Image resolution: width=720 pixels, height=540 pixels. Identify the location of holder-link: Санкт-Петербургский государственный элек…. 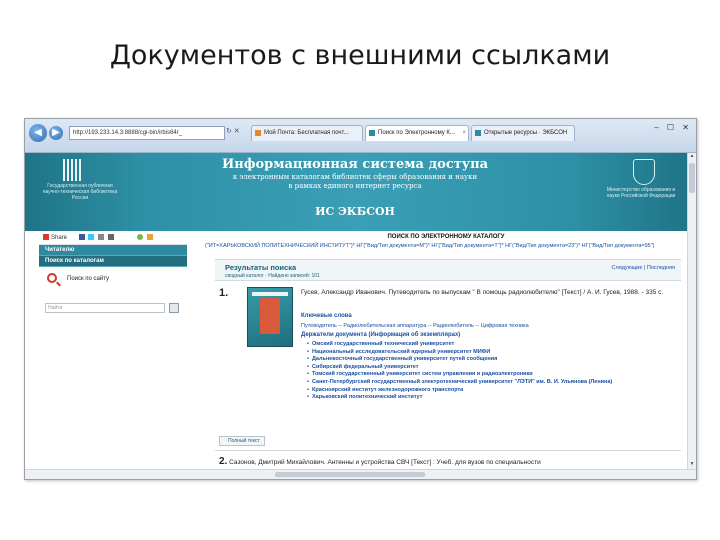
(492, 383).